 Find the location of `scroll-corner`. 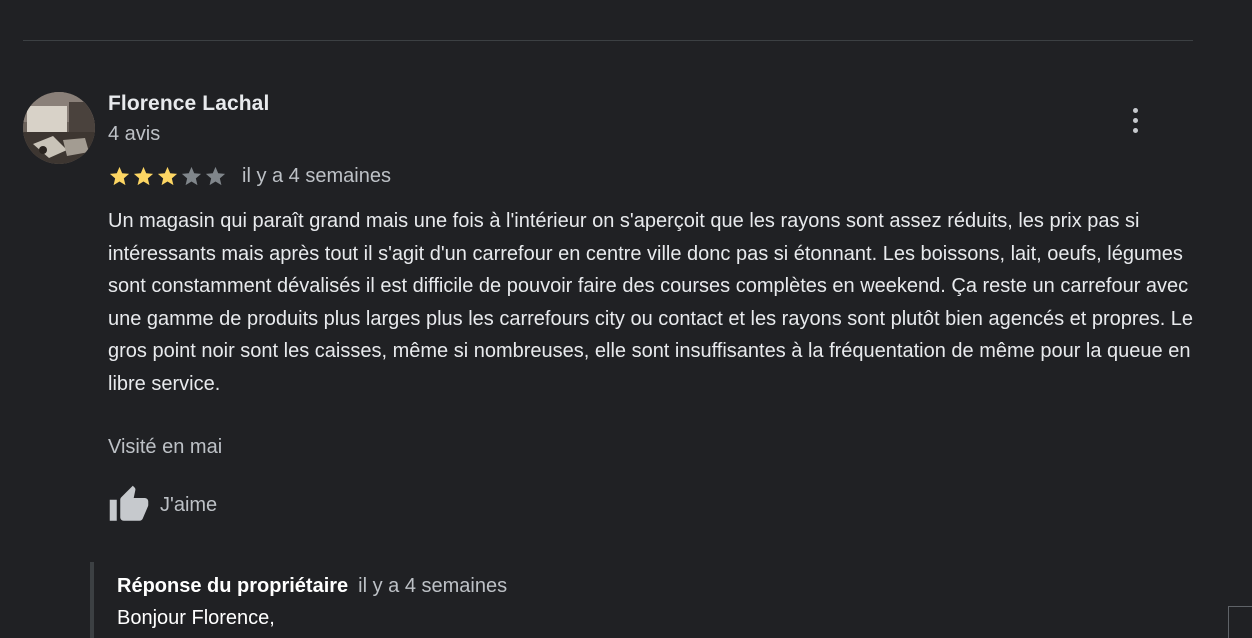

scroll-corner is located at coordinates (1240, 622).